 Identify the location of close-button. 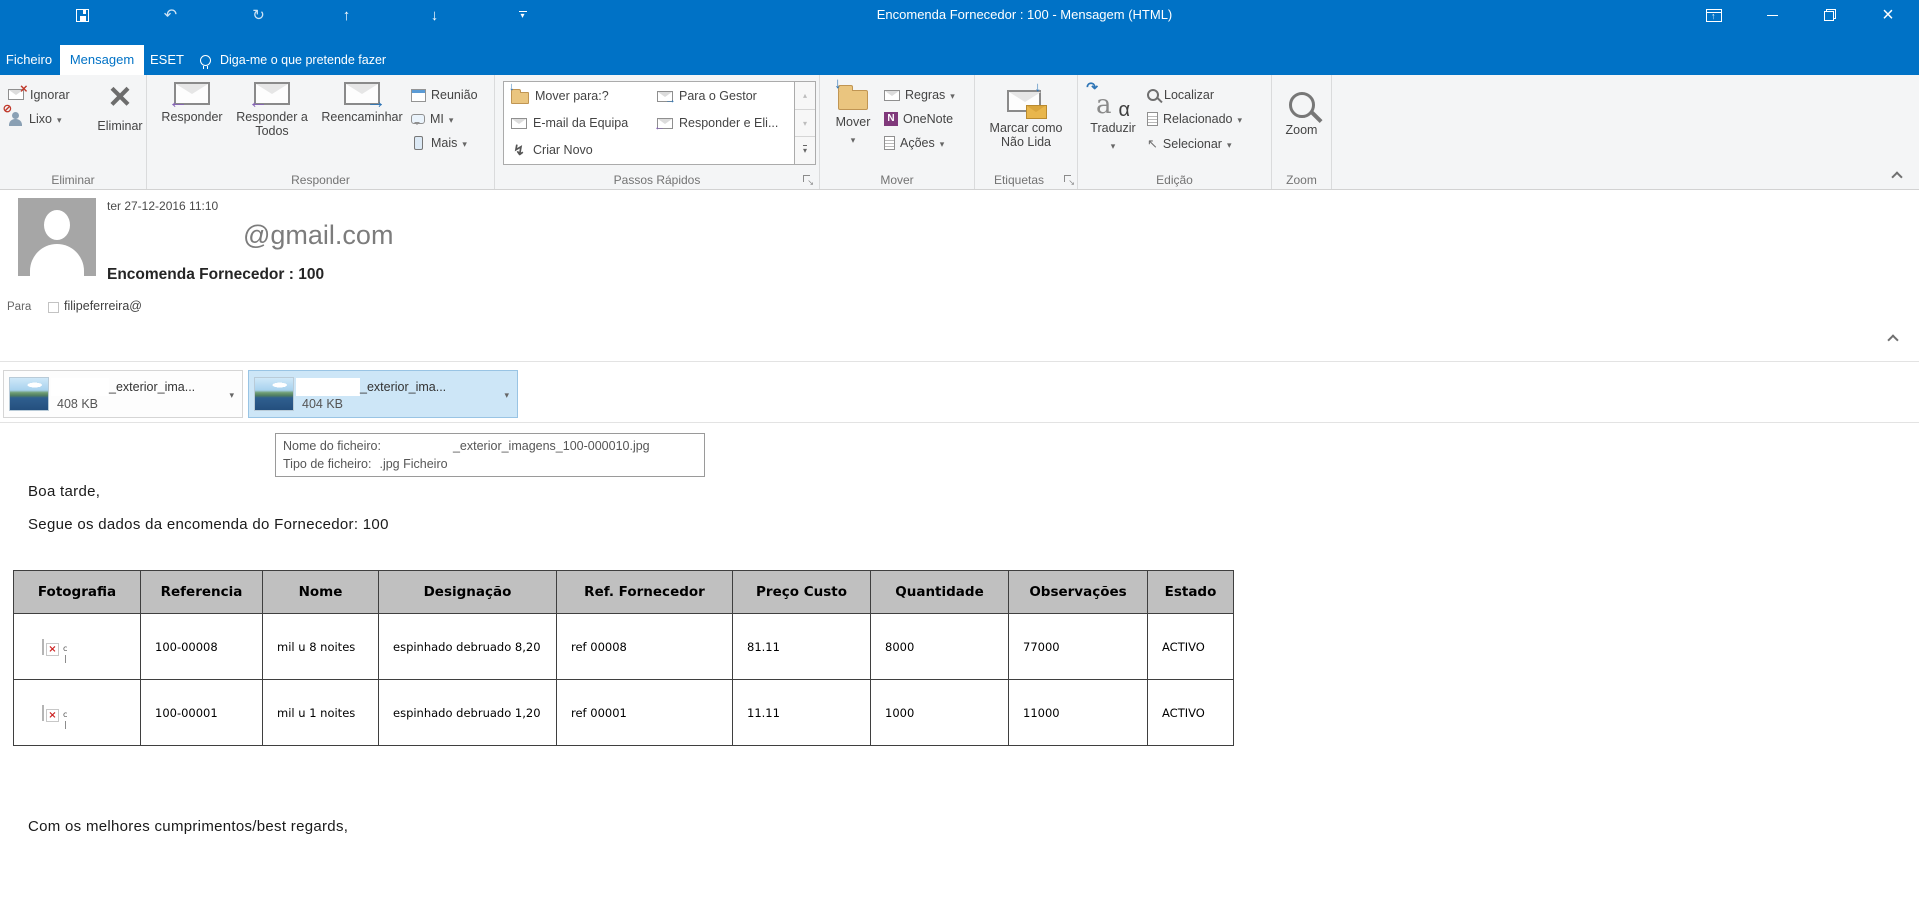
(1888, 15).